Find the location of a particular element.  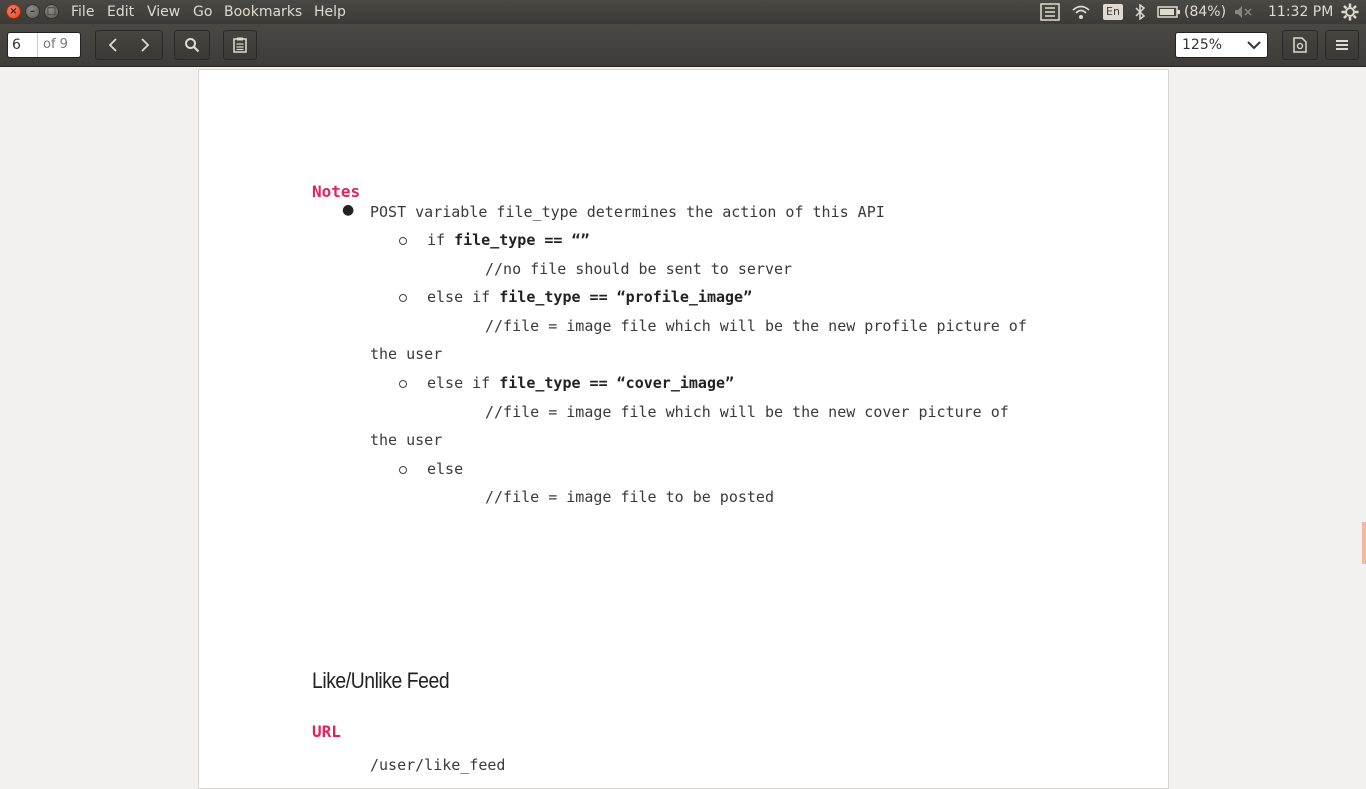

condition-expression: file_type == “cover_image” is located at coordinates (617, 383).